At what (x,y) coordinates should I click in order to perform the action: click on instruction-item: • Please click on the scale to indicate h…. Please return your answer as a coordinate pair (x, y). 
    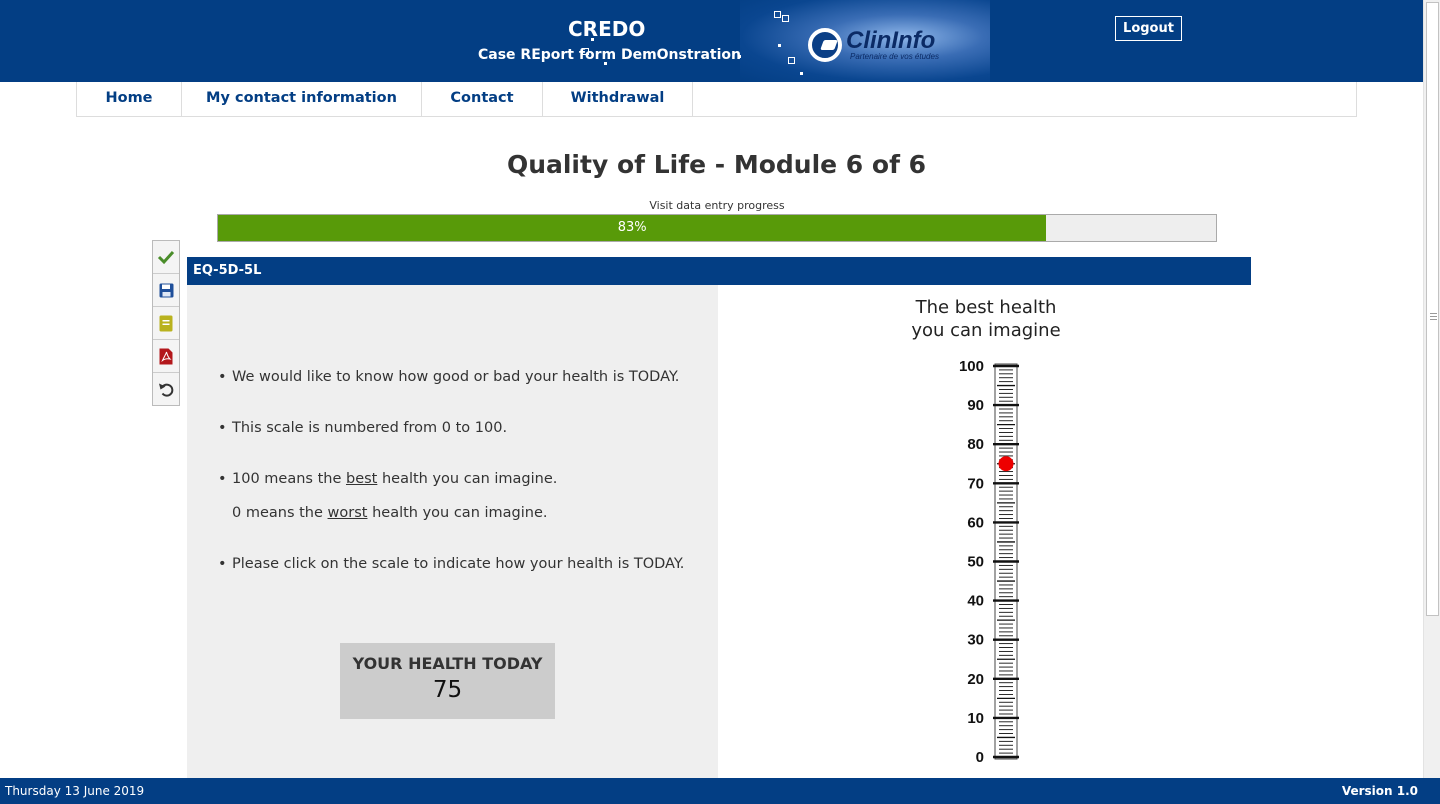
    Looking at the image, I should click on (451, 564).